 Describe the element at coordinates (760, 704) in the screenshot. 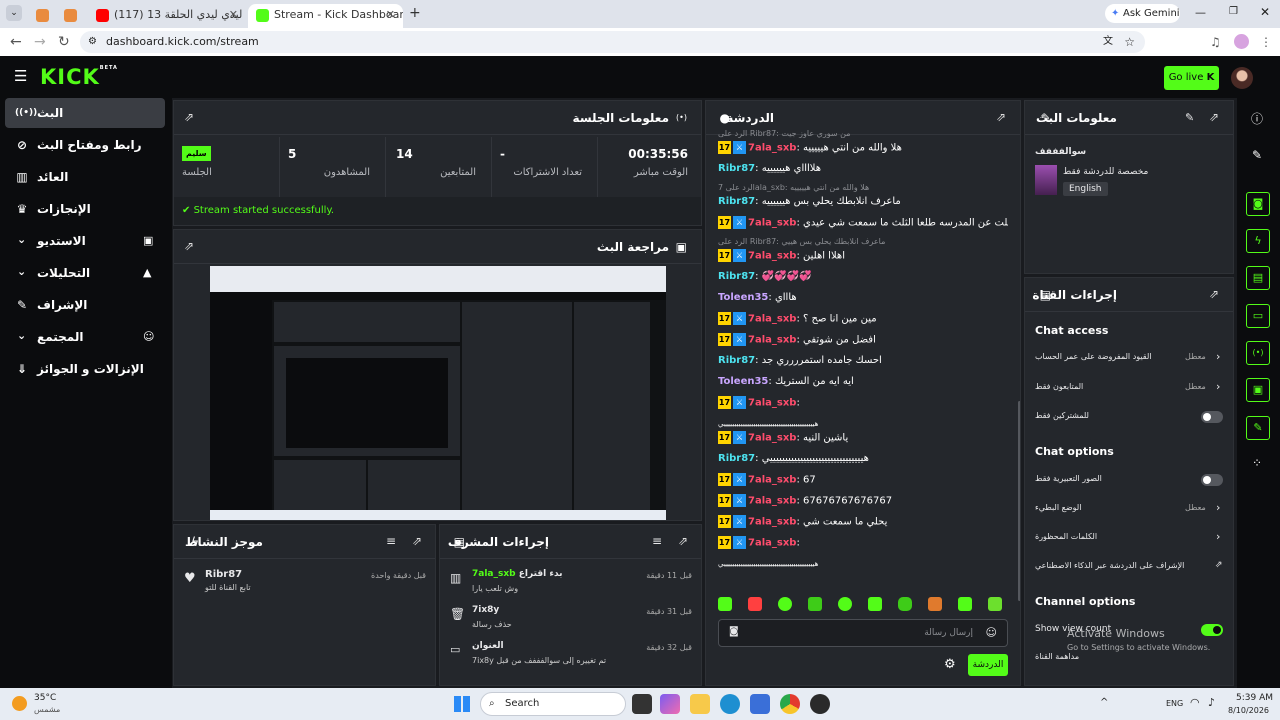

I see `store-icon` at that location.